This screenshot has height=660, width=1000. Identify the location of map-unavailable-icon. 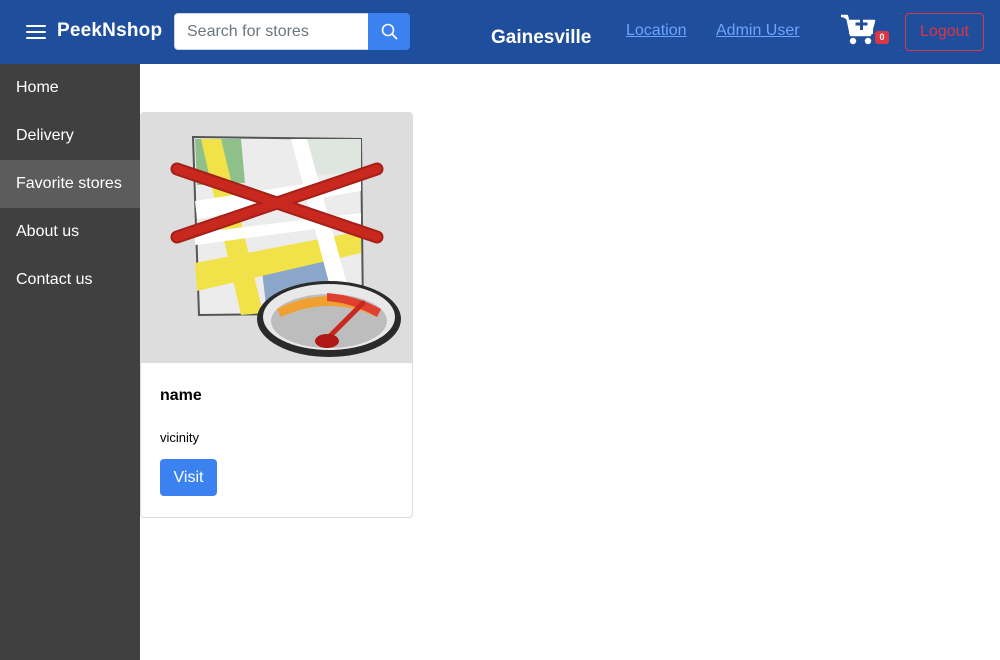
(285, 246).